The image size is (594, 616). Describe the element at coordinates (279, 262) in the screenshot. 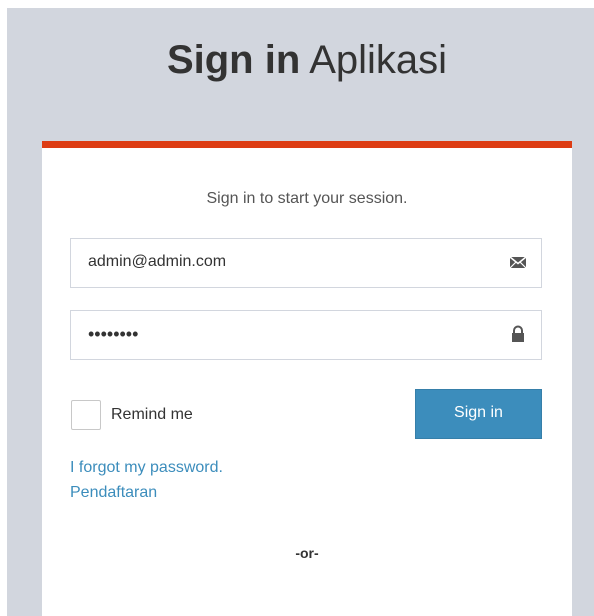

I see `email-input` at that location.